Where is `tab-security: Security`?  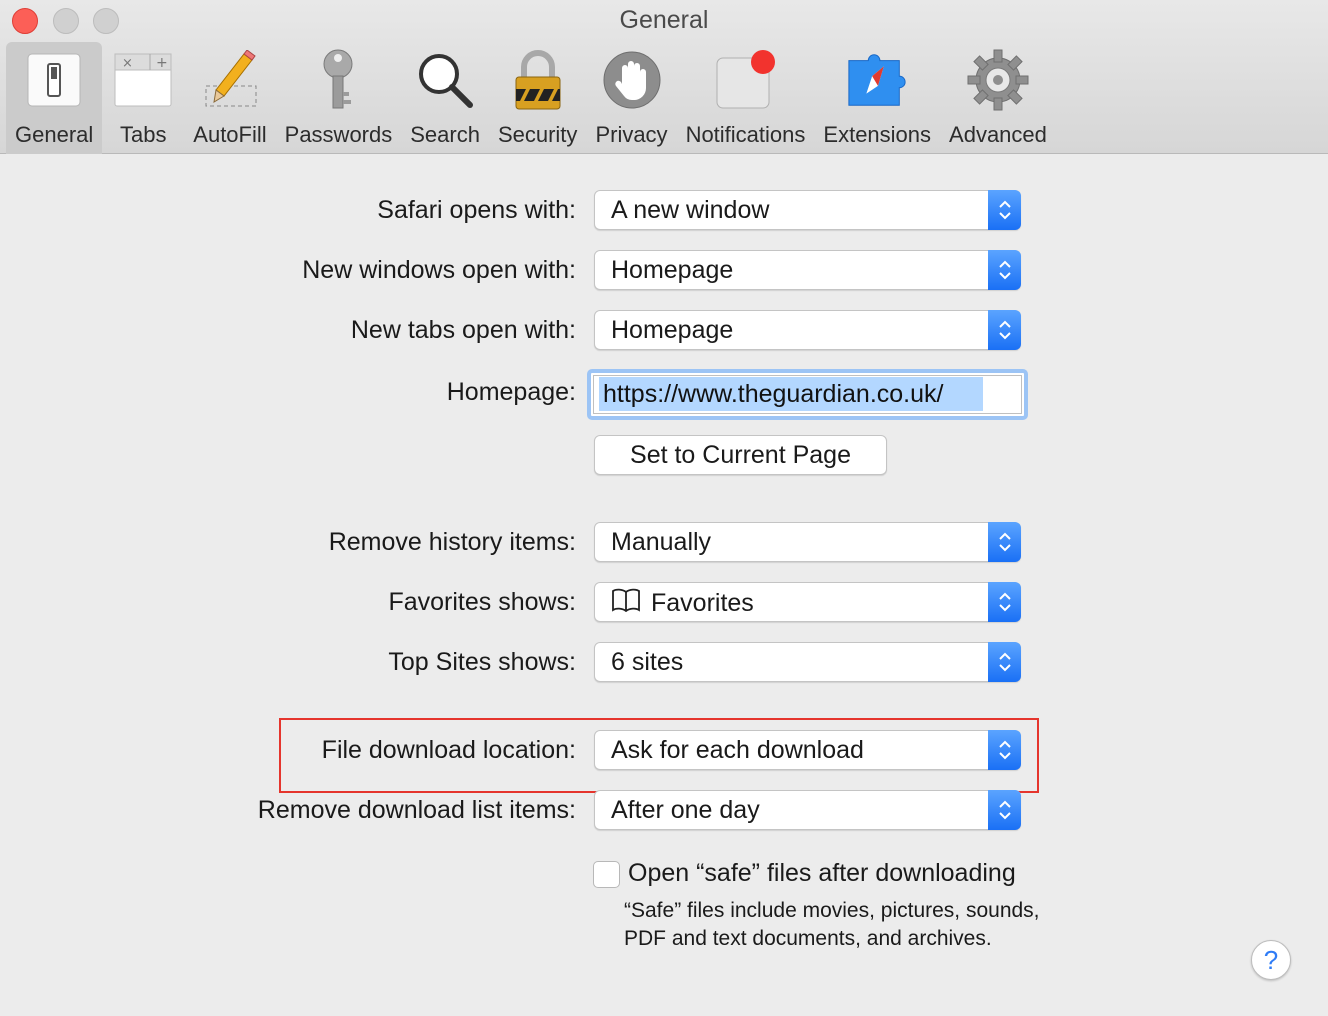 tab-security: Security is located at coordinates (537, 98).